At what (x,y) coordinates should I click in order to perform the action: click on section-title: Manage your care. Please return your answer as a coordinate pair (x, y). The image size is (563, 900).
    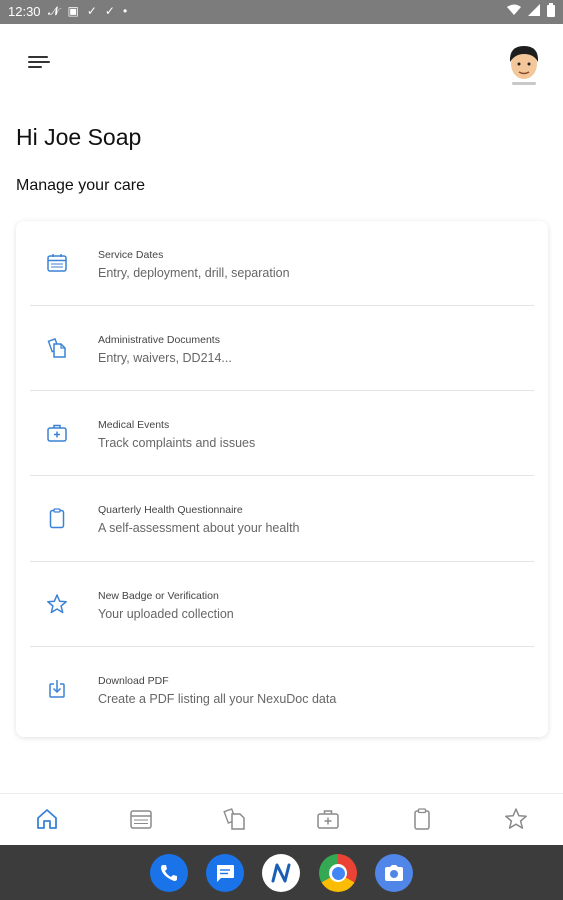
    Looking at the image, I should click on (80, 185).